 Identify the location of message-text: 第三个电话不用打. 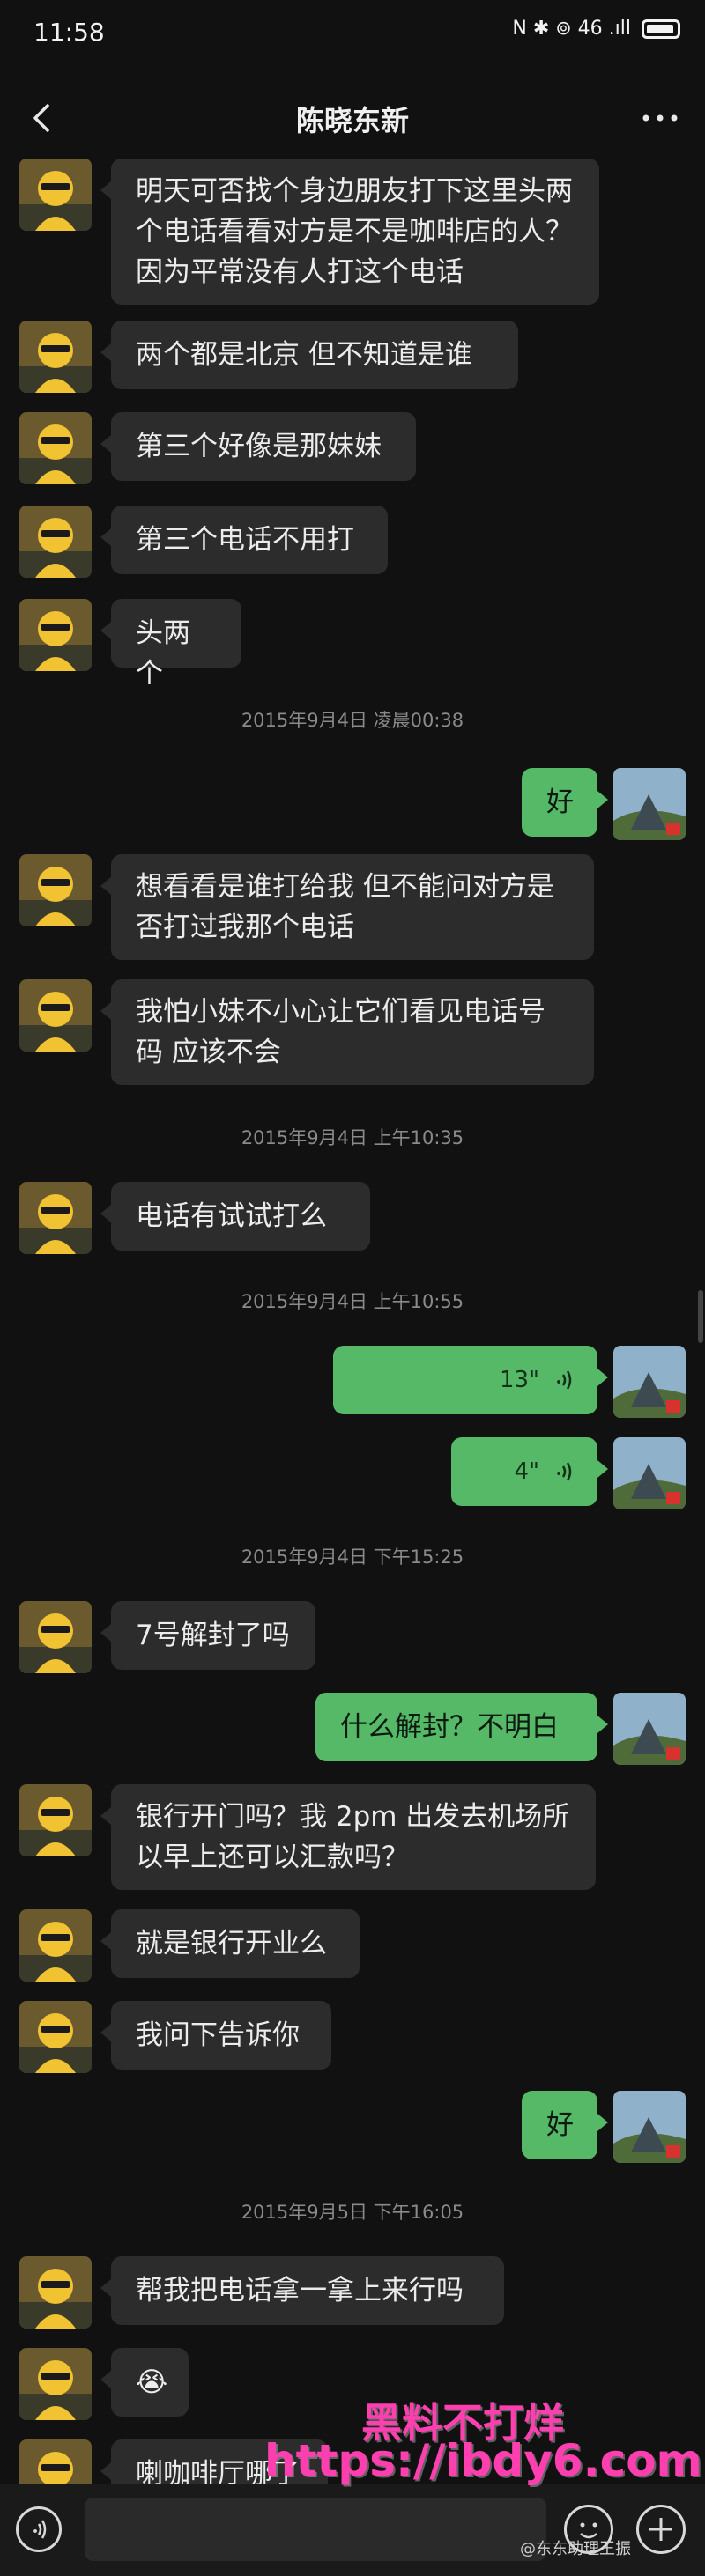
(245, 540).